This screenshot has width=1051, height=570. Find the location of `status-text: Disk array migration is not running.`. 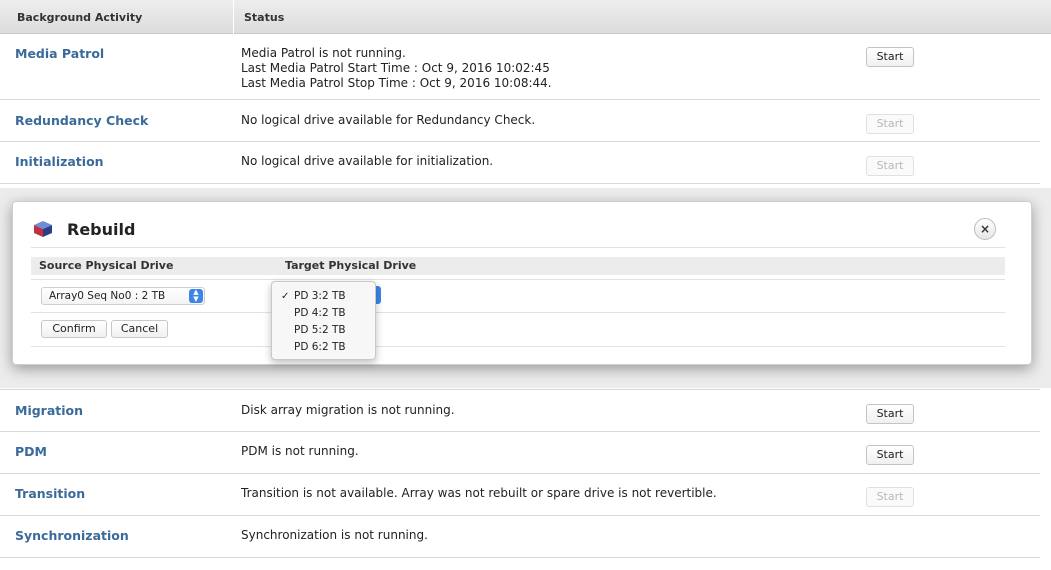

status-text: Disk array migration is not running. is located at coordinates (348, 410).